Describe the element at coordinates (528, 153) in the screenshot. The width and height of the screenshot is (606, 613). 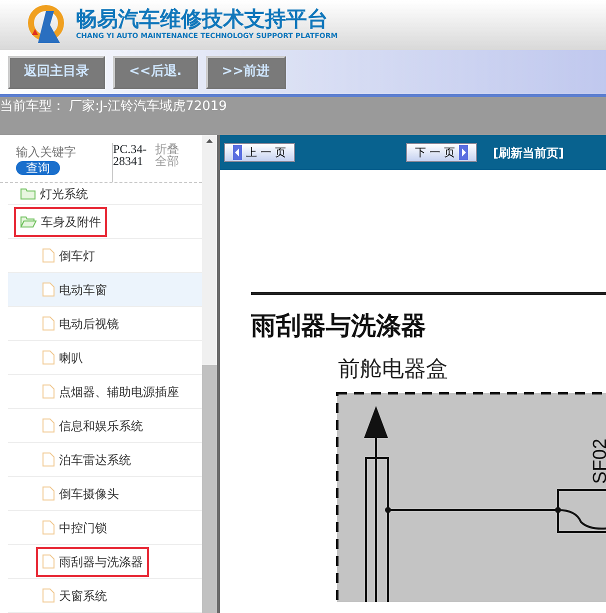
I see `refresh-page-link: [刷新当前页]` at that location.